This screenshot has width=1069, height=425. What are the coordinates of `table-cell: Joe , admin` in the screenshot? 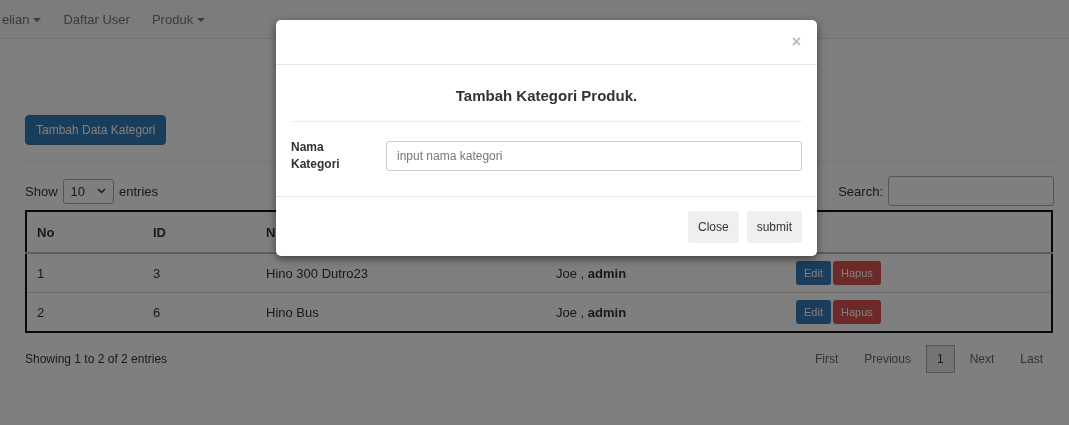 It's located at (666, 312).